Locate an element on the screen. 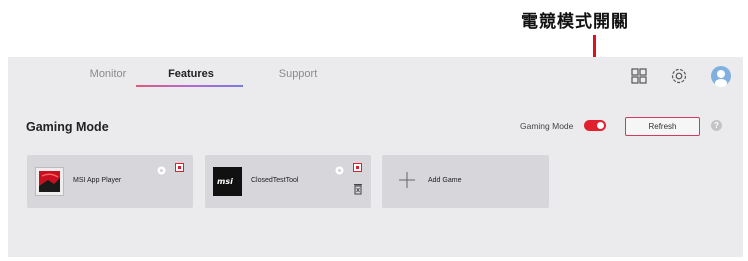  app-thumbnail-icon is located at coordinates (49, 181).